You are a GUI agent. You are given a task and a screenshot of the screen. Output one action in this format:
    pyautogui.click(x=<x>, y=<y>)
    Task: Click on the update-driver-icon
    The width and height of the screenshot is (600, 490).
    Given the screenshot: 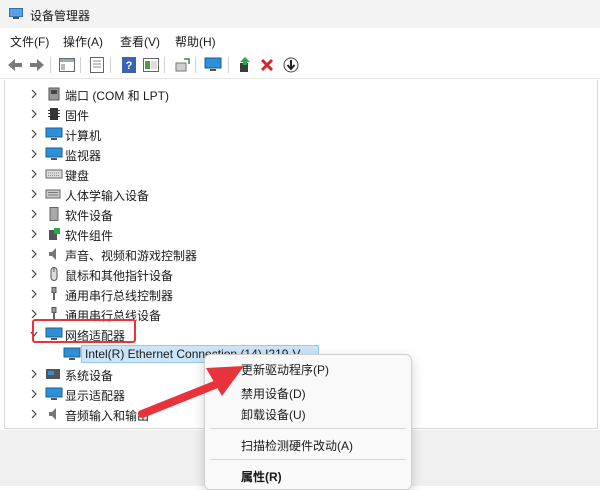 What is the action you would take?
    pyautogui.click(x=245, y=65)
    